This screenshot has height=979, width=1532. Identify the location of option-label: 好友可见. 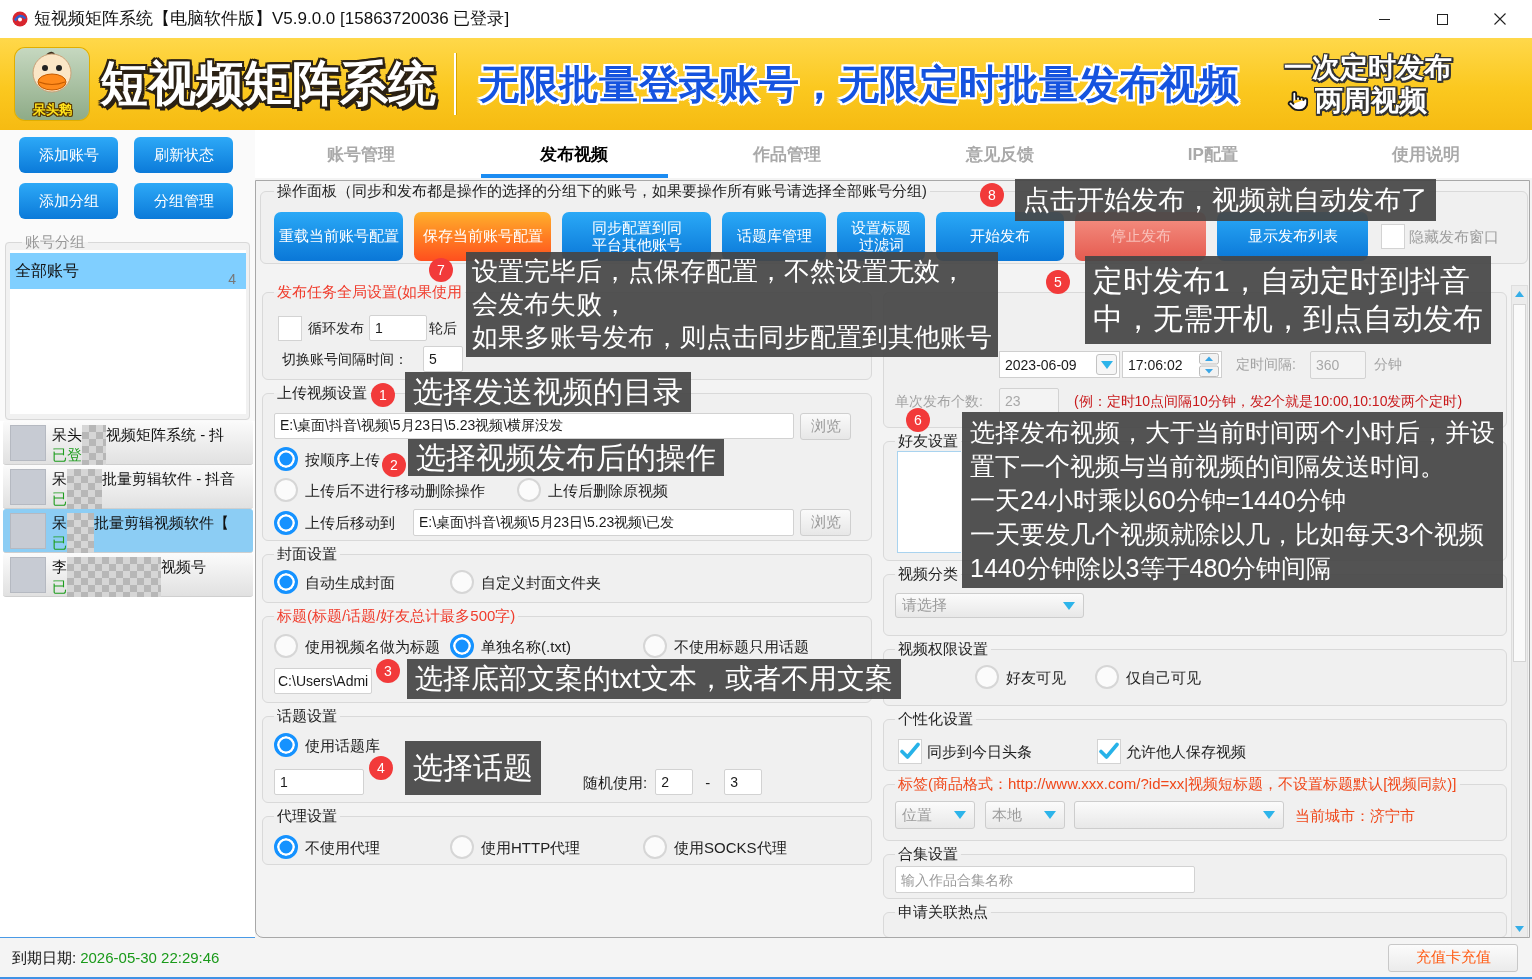
(1036, 677).